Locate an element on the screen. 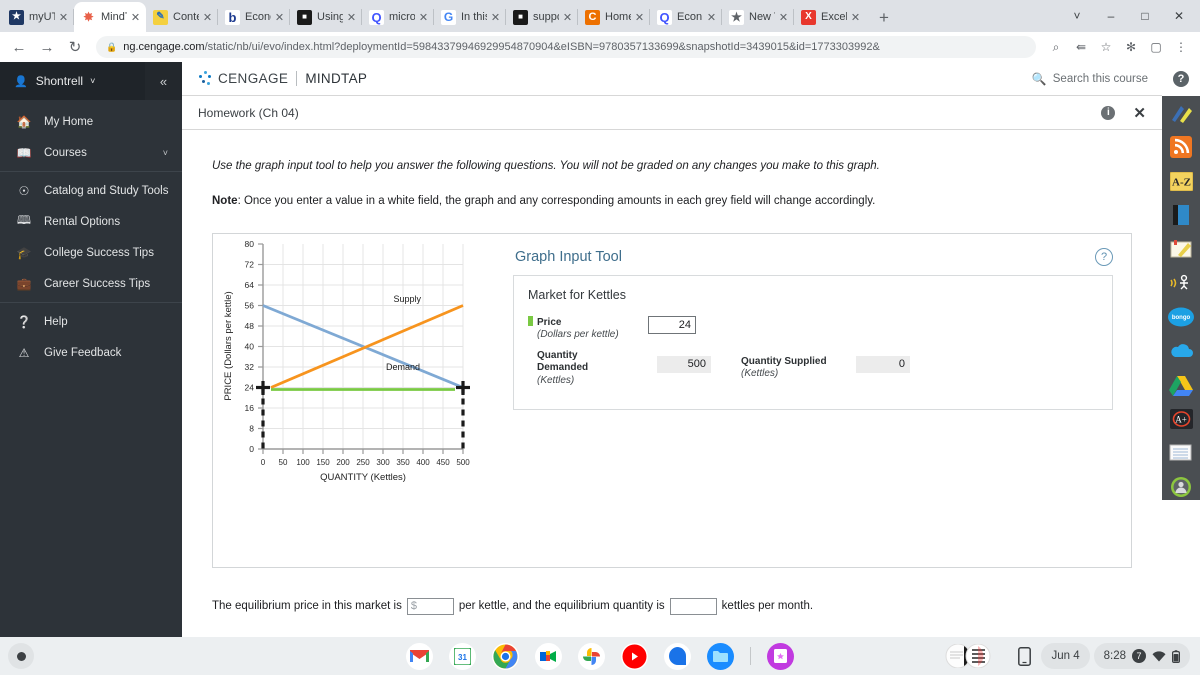 Image resolution: width=1200 pixels, height=675 pixels. y-axis-title: PRICE (Dollars per kettle) is located at coordinates (228, 345).